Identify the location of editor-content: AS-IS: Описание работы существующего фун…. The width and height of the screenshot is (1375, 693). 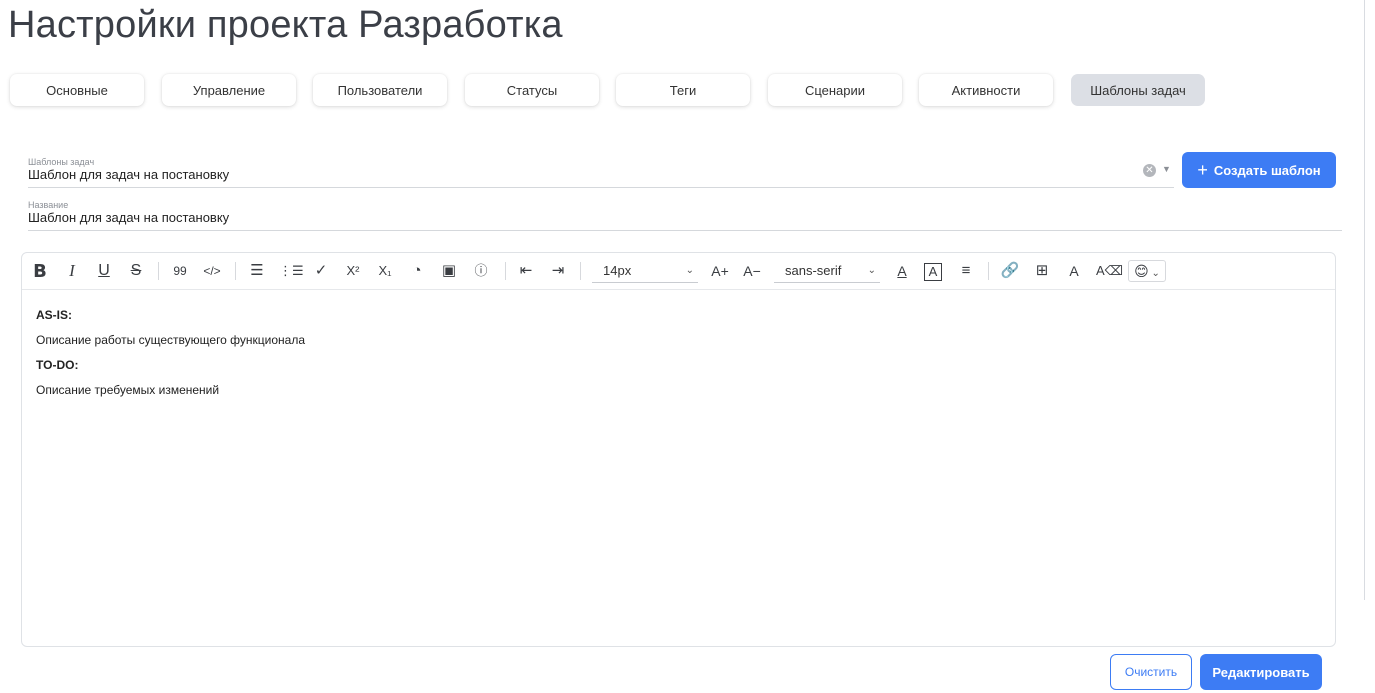
(170, 353).